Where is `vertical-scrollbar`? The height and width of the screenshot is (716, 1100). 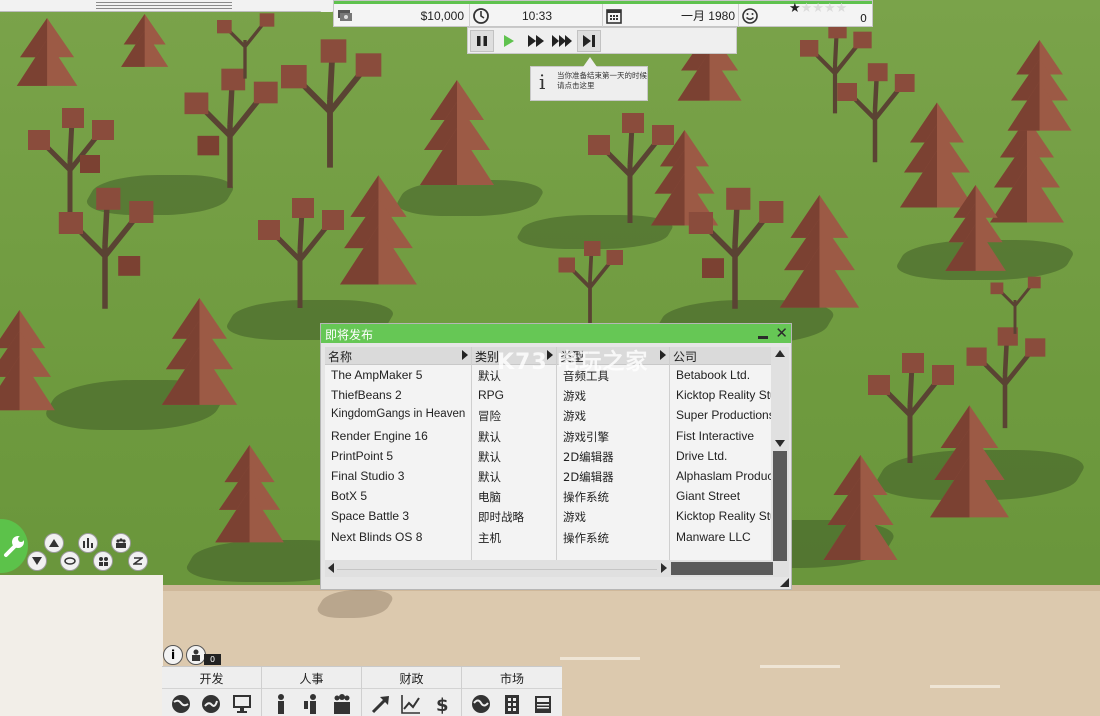
vertical-scrollbar is located at coordinates (780, 462).